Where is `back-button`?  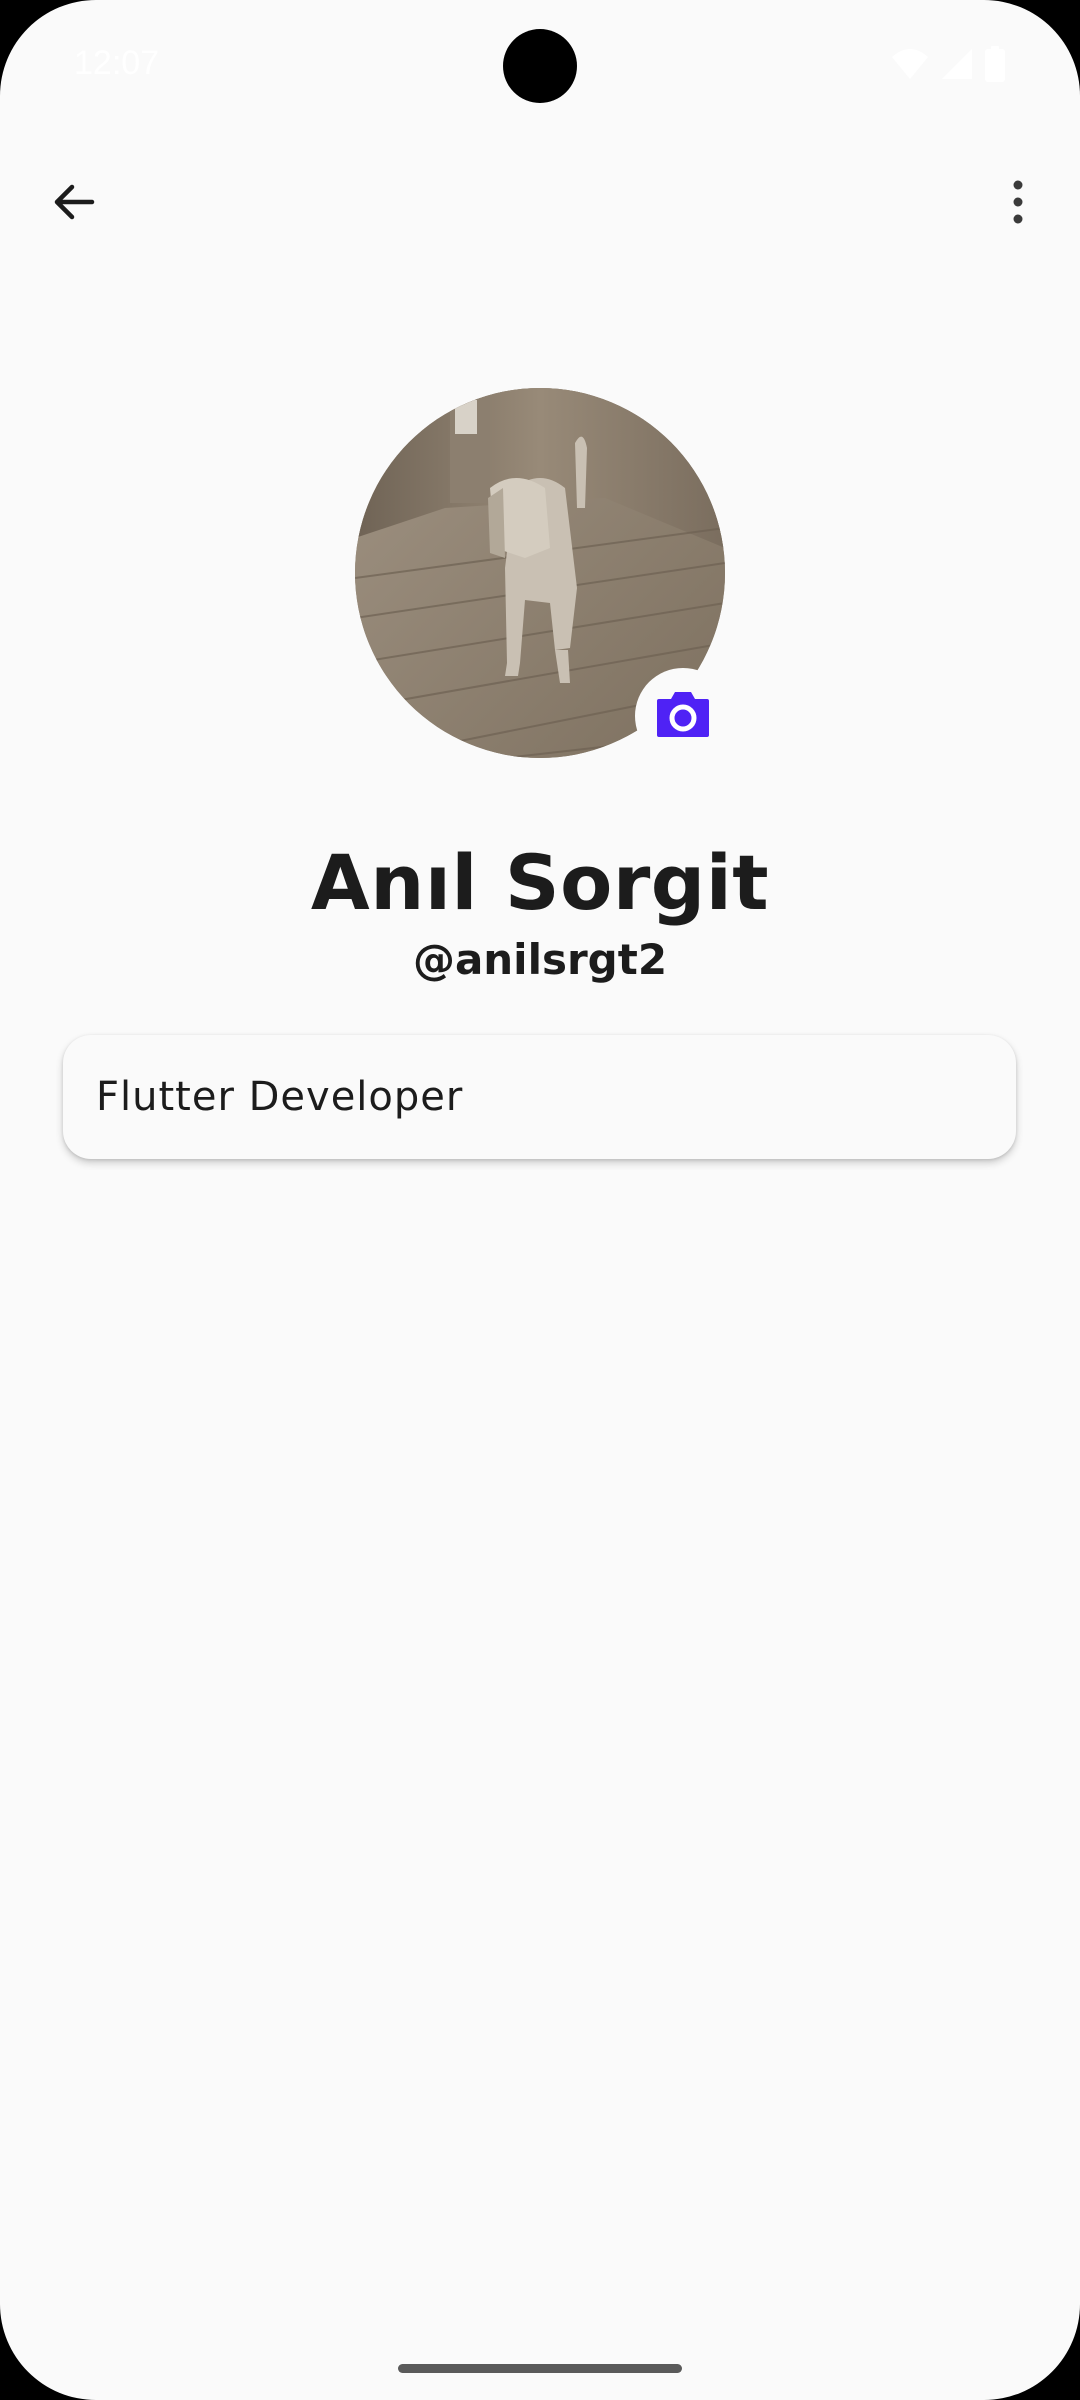
back-button is located at coordinates (74, 204).